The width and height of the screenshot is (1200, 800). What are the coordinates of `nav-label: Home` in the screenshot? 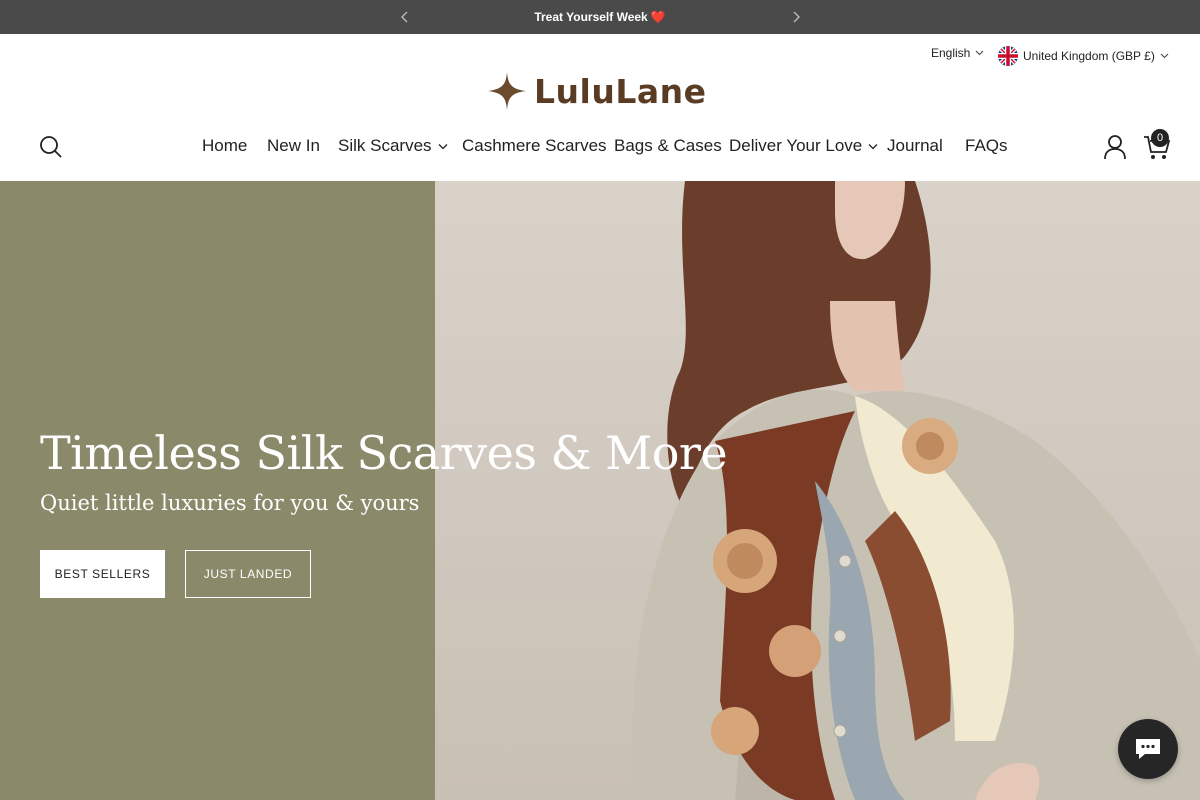 It's located at (225, 145).